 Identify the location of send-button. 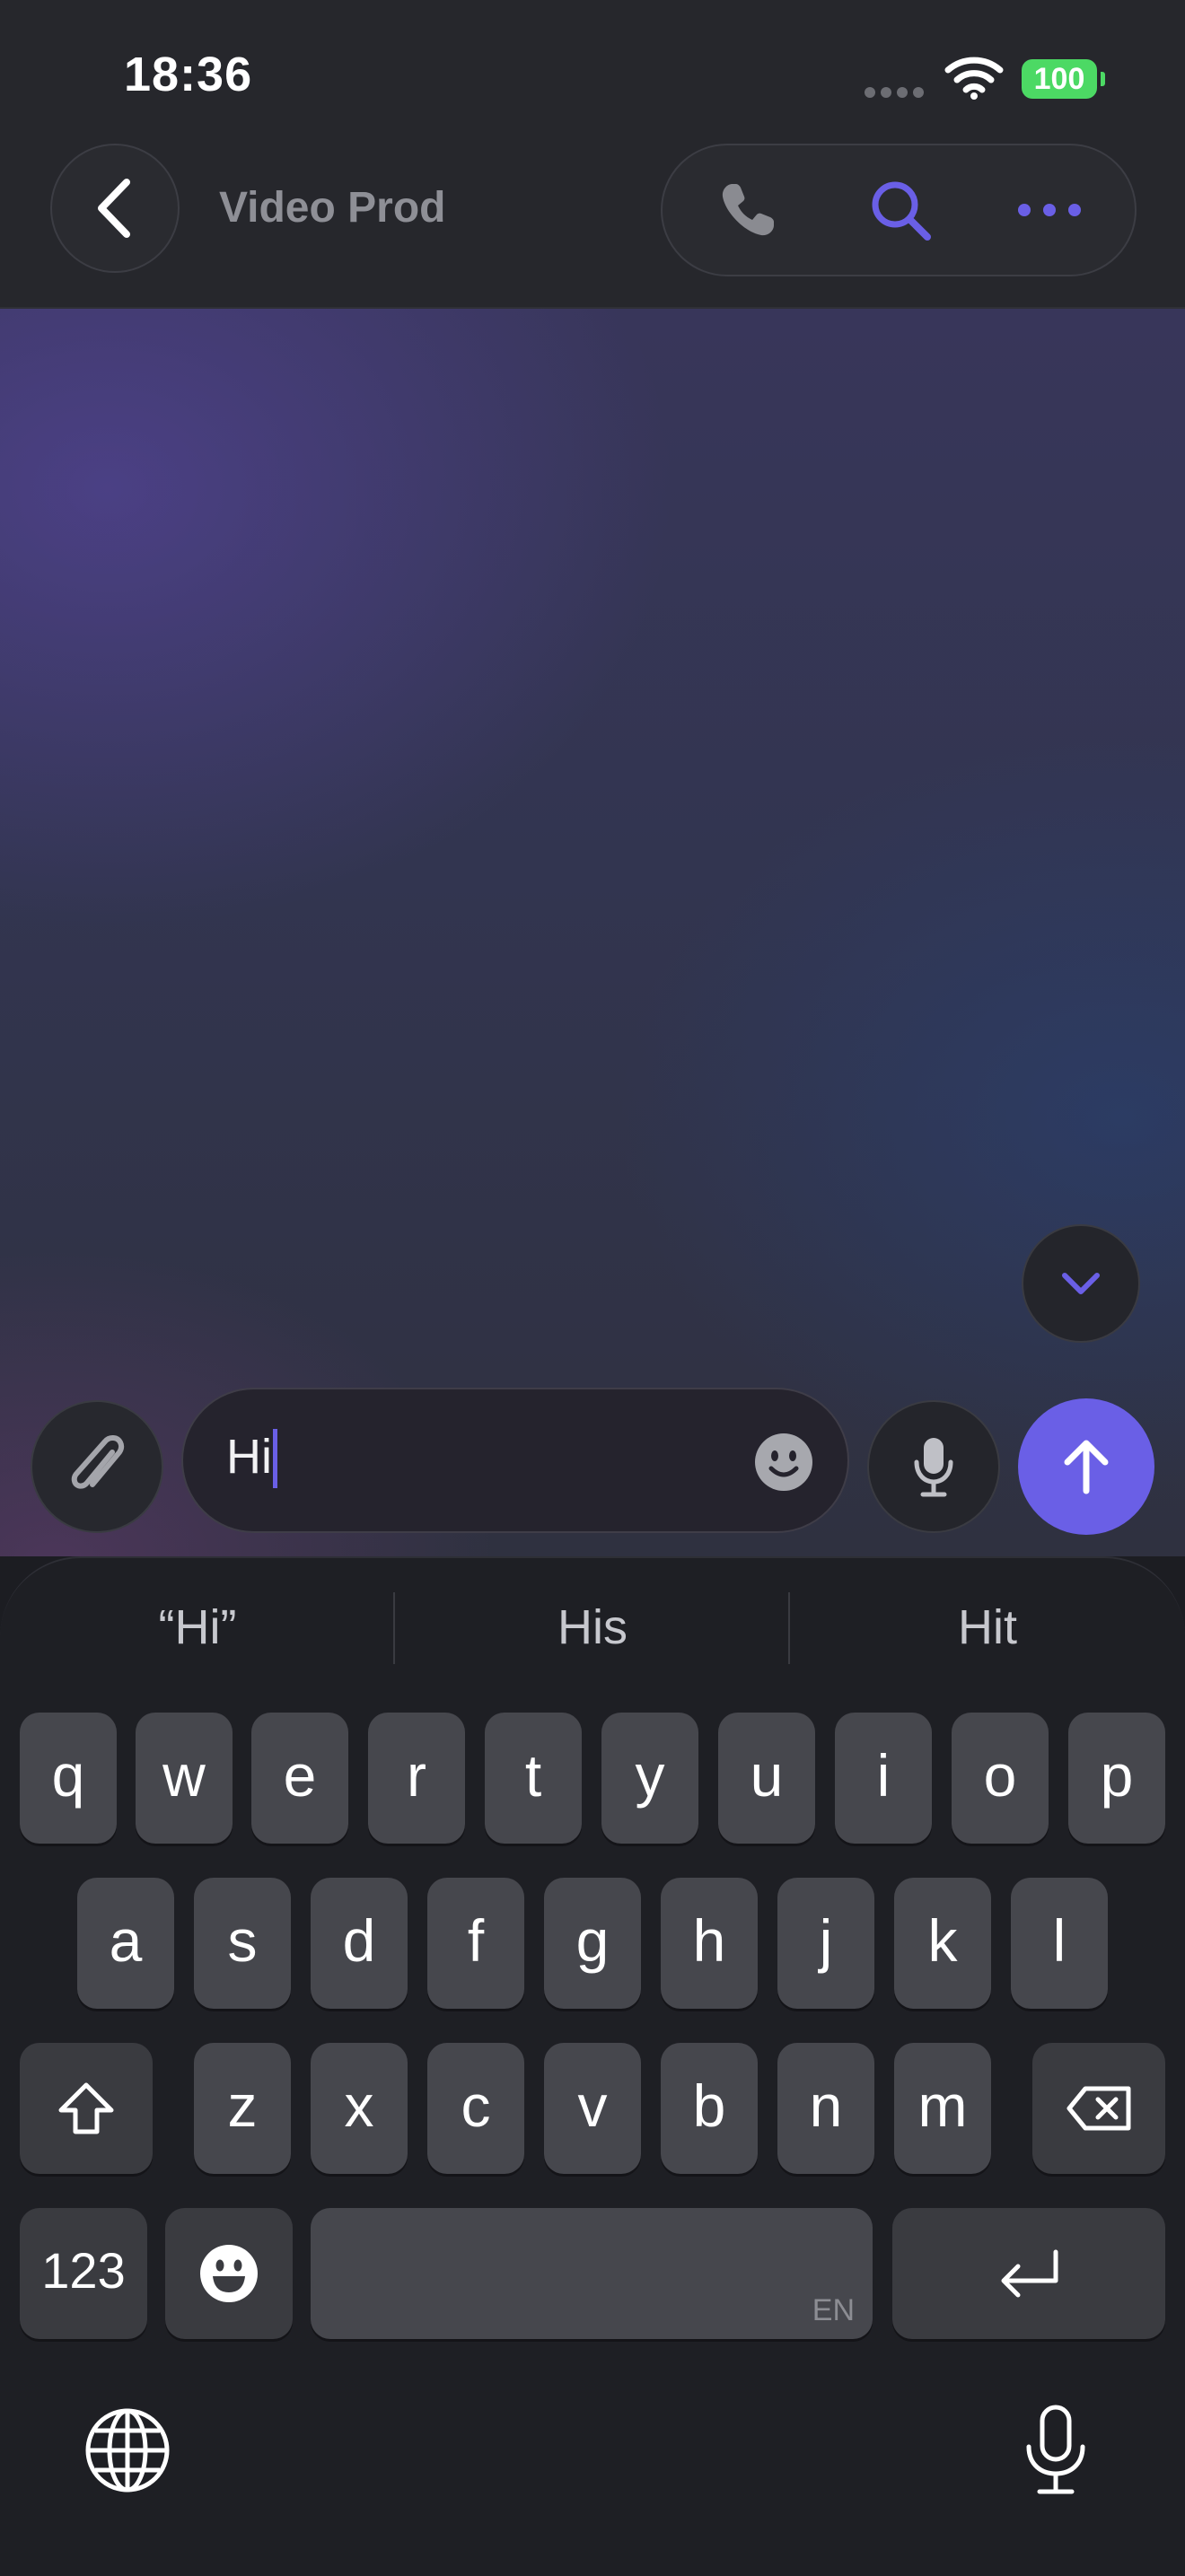
(1086, 1466).